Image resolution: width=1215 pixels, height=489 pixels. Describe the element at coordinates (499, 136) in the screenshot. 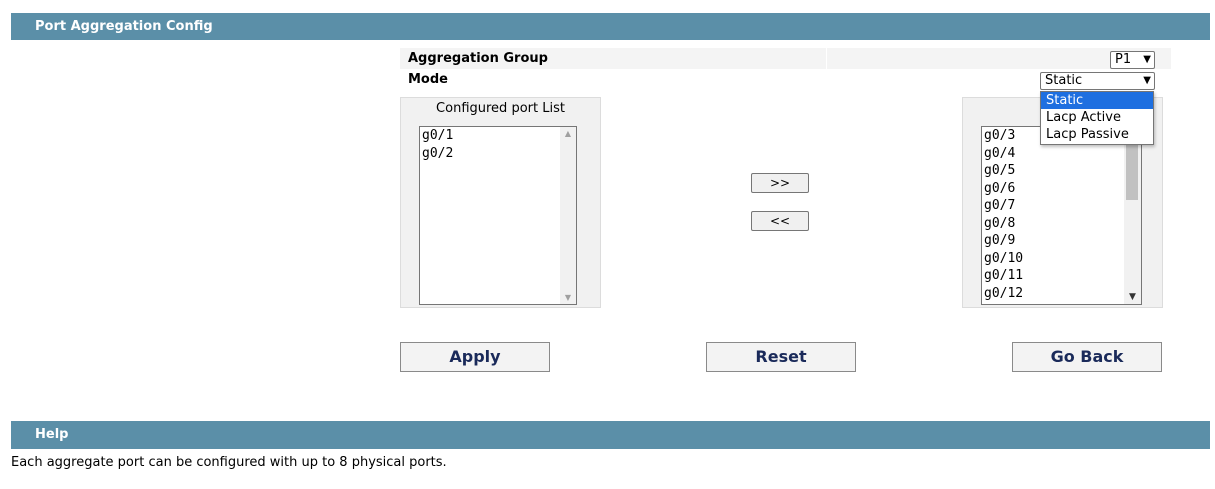

I see `list-item: g0/1` at that location.